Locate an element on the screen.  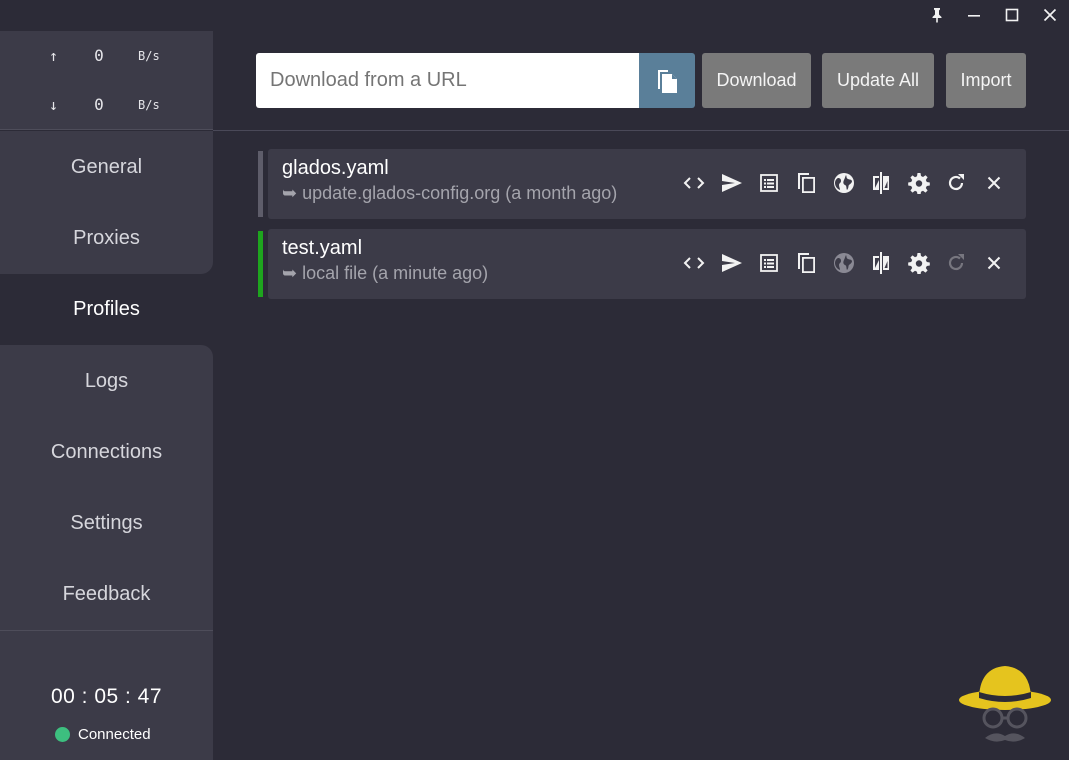
profile-name: test.yaml is located at coordinates (322, 248).